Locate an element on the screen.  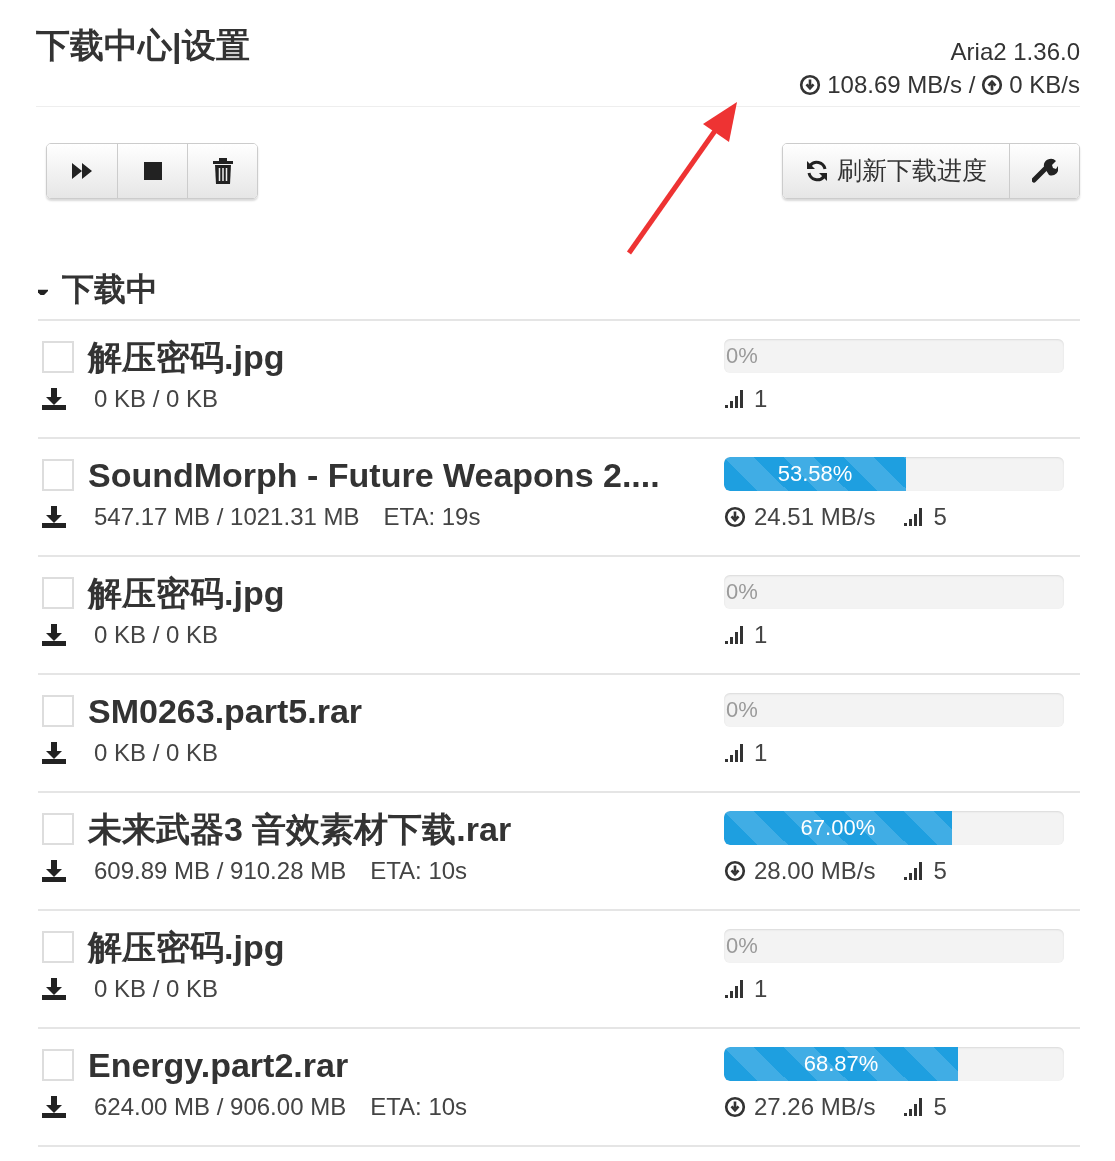
delete-button is located at coordinates (222, 171).